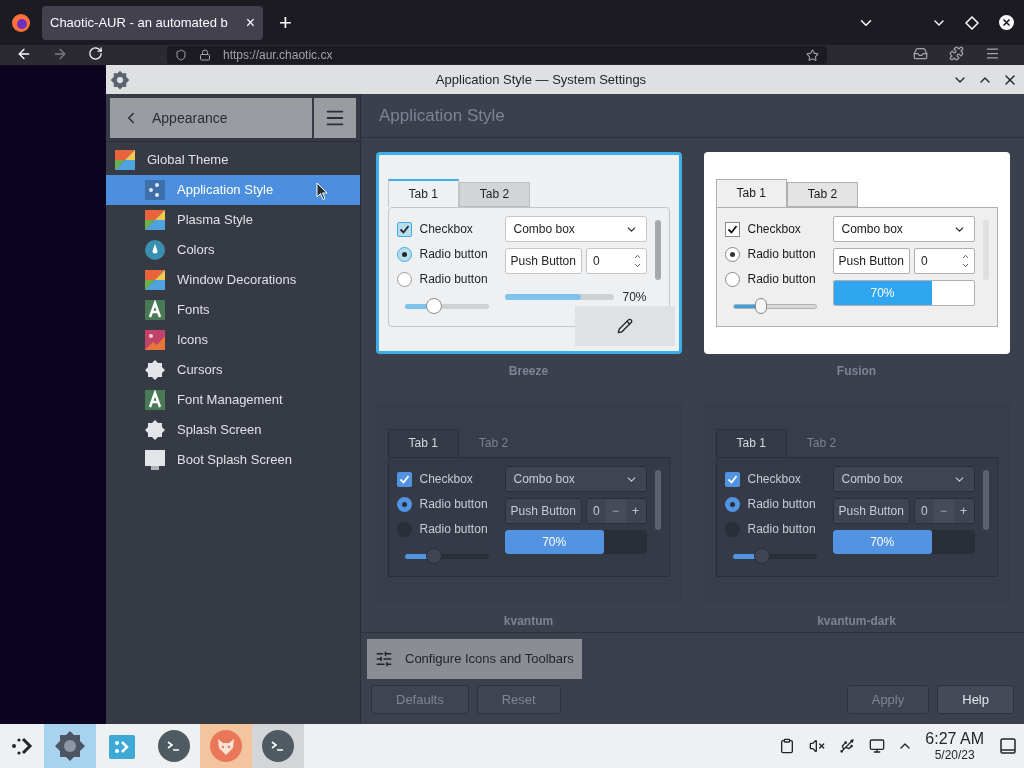 The image size is (1024, 768). I want to click on sidebar-item: Boot Splash Screen, so click(233, 460).